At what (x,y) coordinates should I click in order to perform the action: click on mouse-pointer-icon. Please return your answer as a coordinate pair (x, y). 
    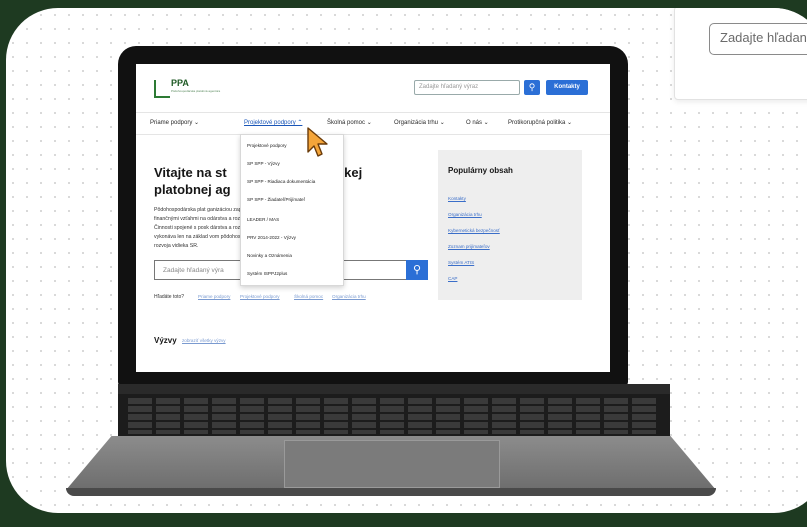
    Looking at the image, I should click on (317, 142).